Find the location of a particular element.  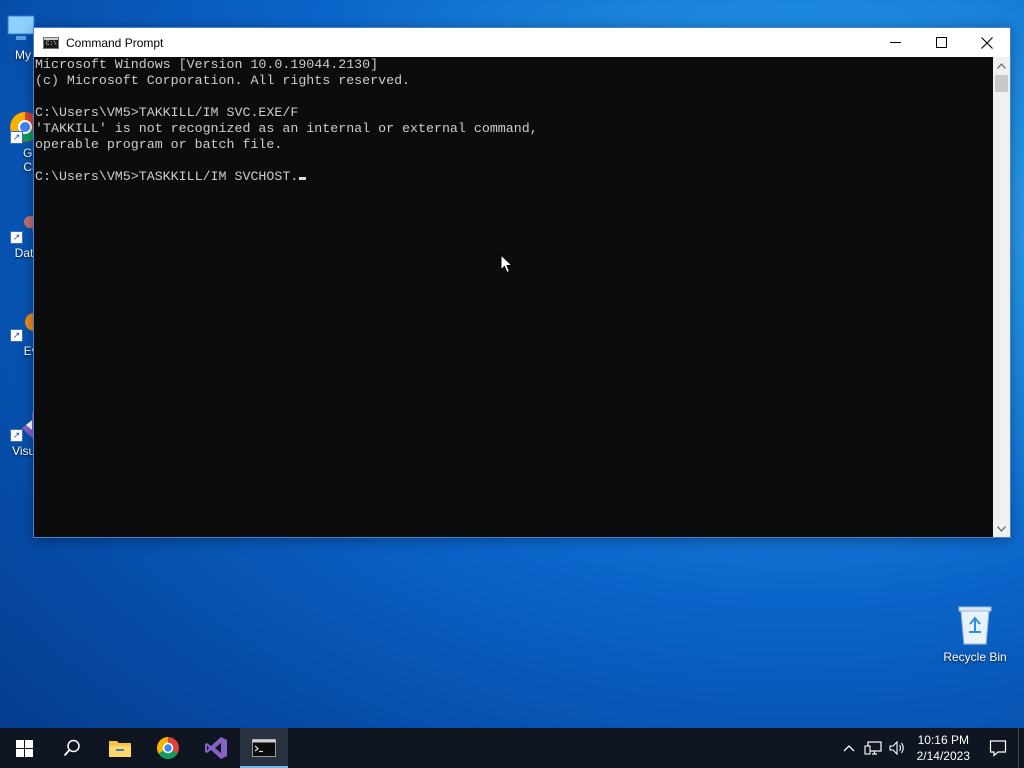

command-prompt-icon: C:\ is located at coordinates (51, 42).